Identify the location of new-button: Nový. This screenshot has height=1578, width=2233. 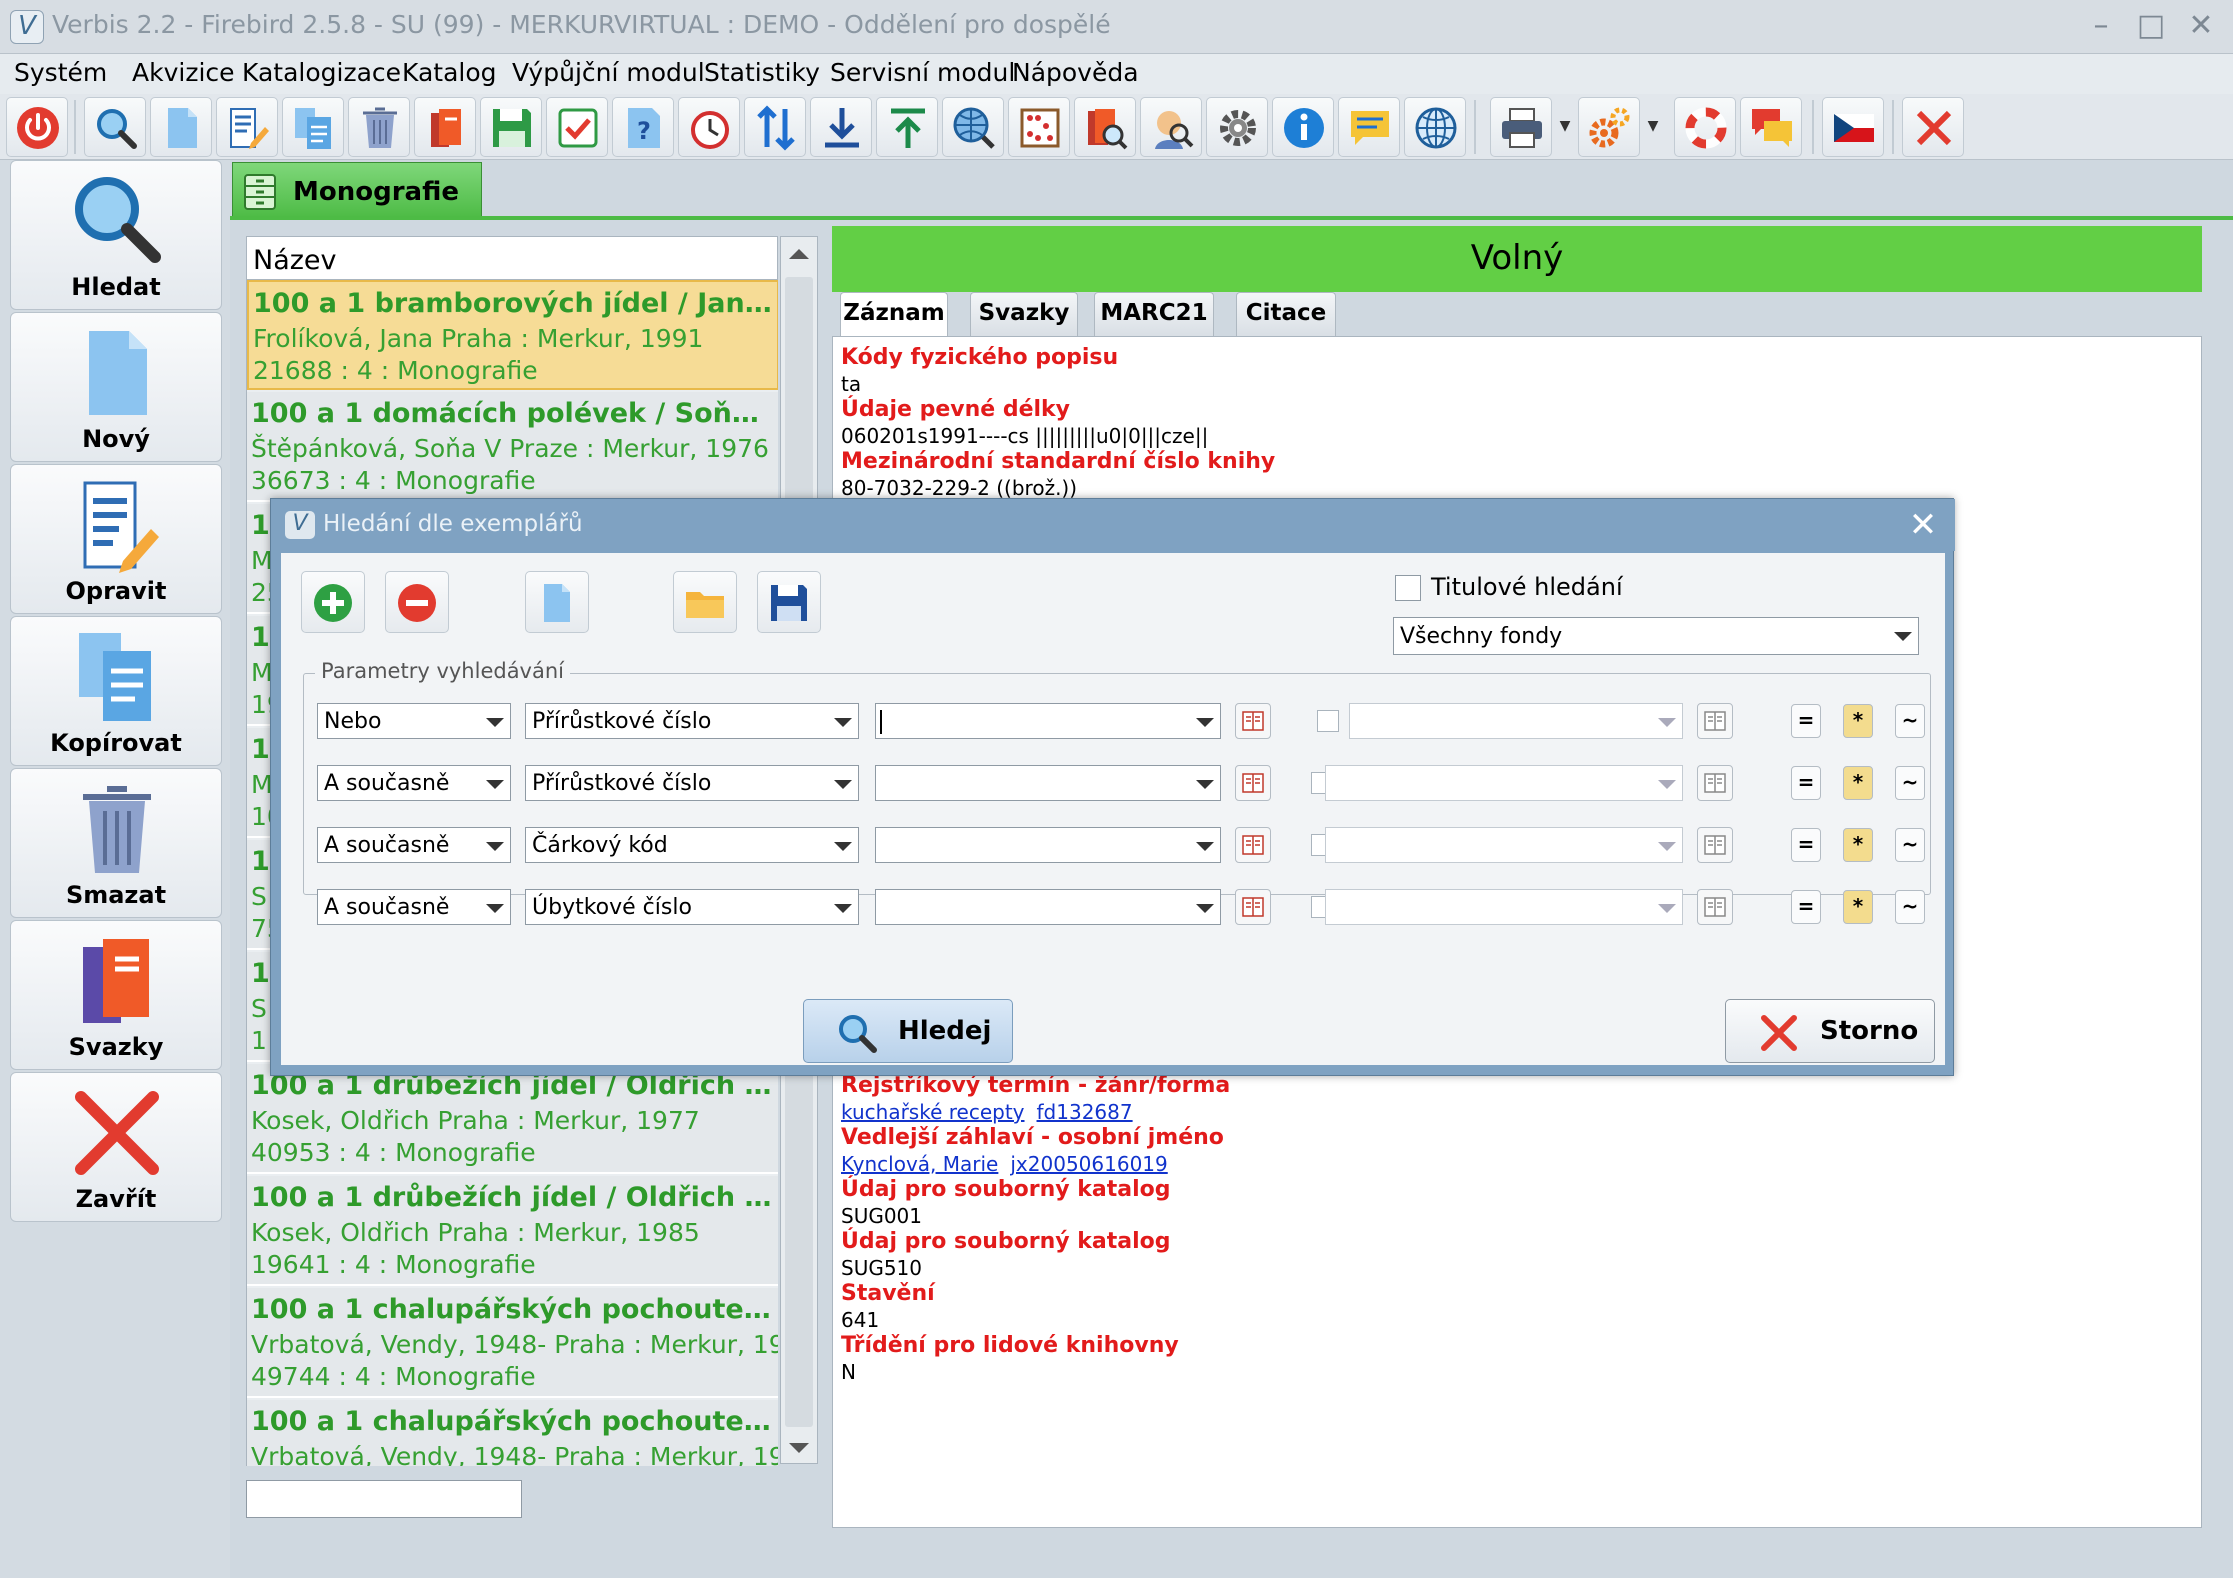
(116, 387).